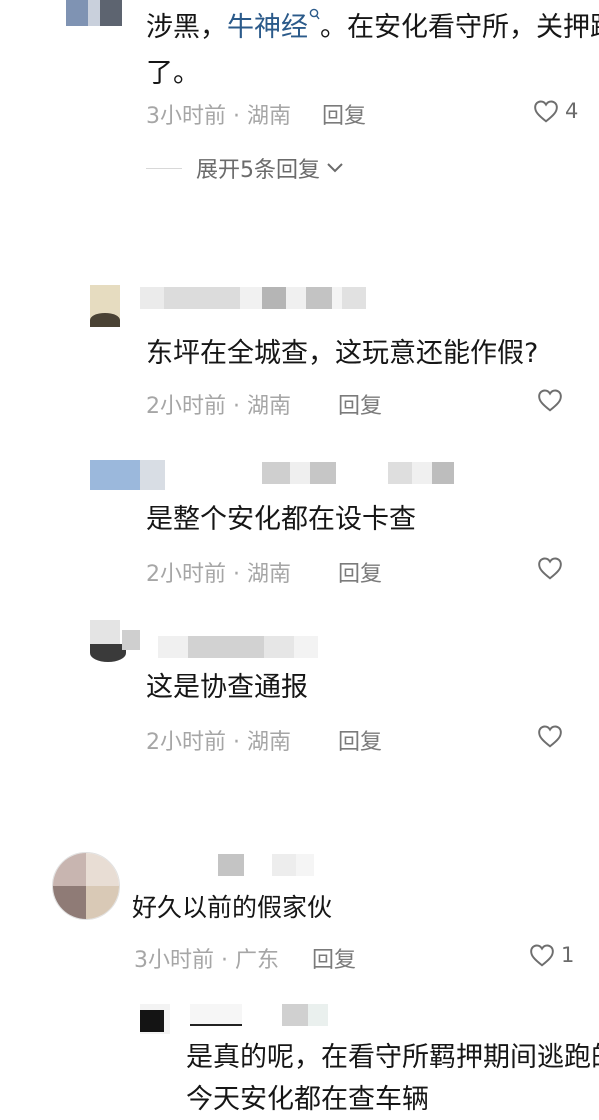 The width and height of the screenshot is (599, 1120). Describe the element at coordinates (568, 955) in the screenshot. I see `like-count: 1` at that location.